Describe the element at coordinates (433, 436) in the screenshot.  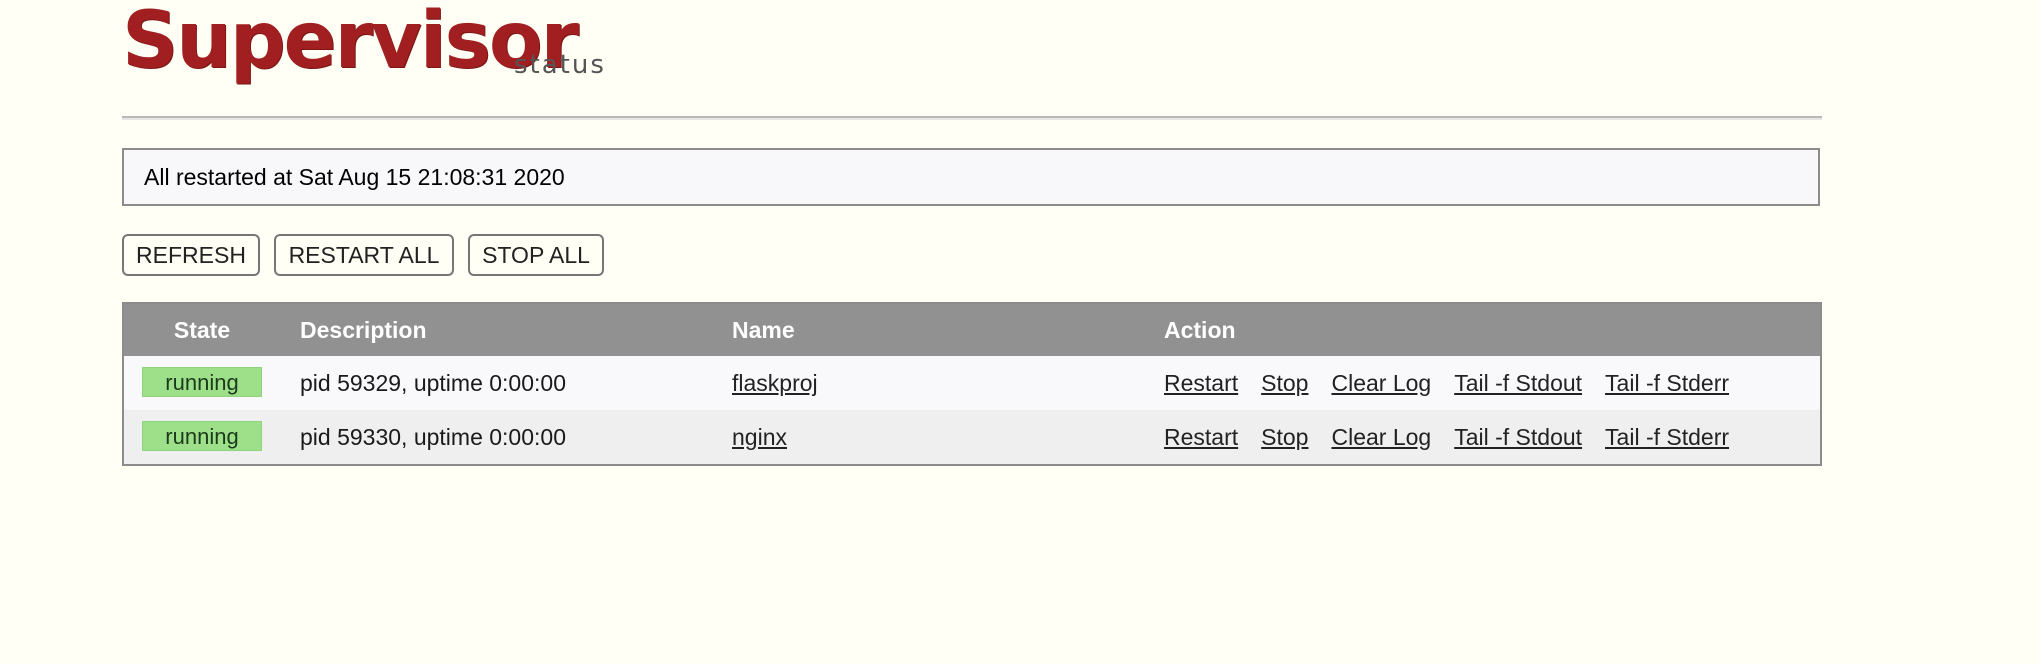
I see `description-cell: pid 59330, uptime 0:00:00` at that location.